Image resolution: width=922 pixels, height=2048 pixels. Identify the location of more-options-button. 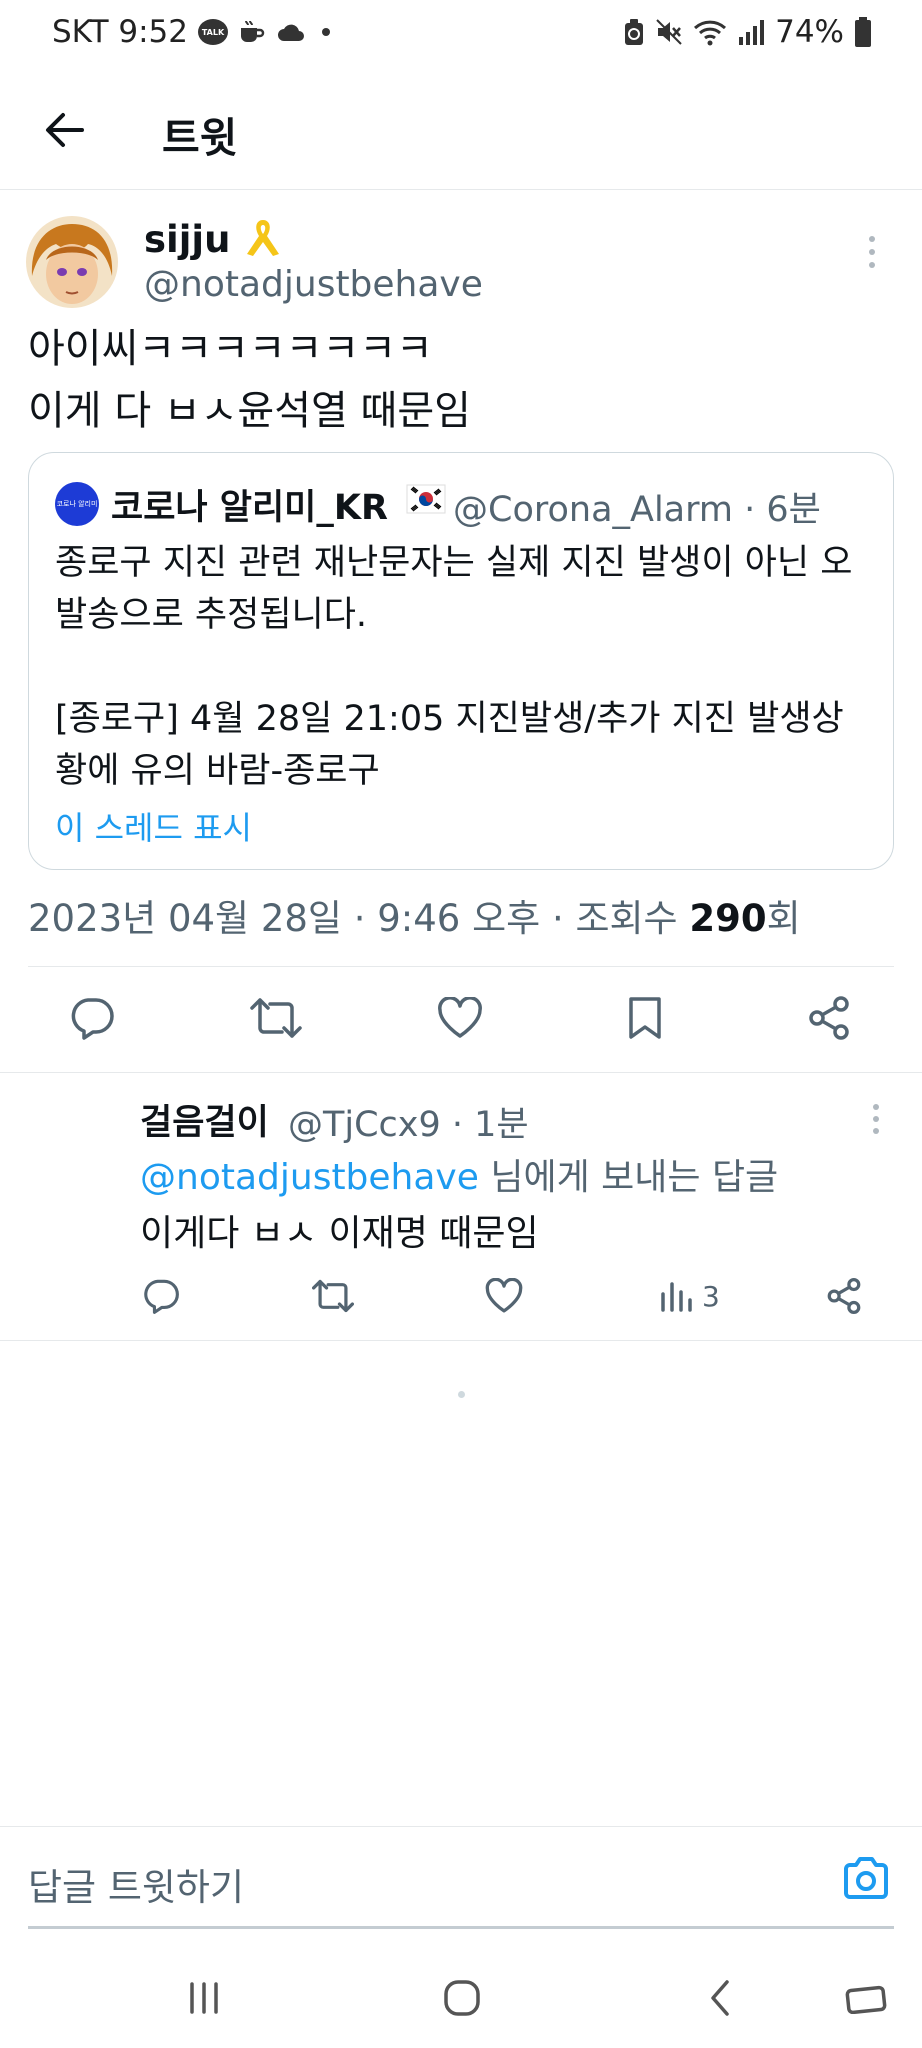
(872, 252).